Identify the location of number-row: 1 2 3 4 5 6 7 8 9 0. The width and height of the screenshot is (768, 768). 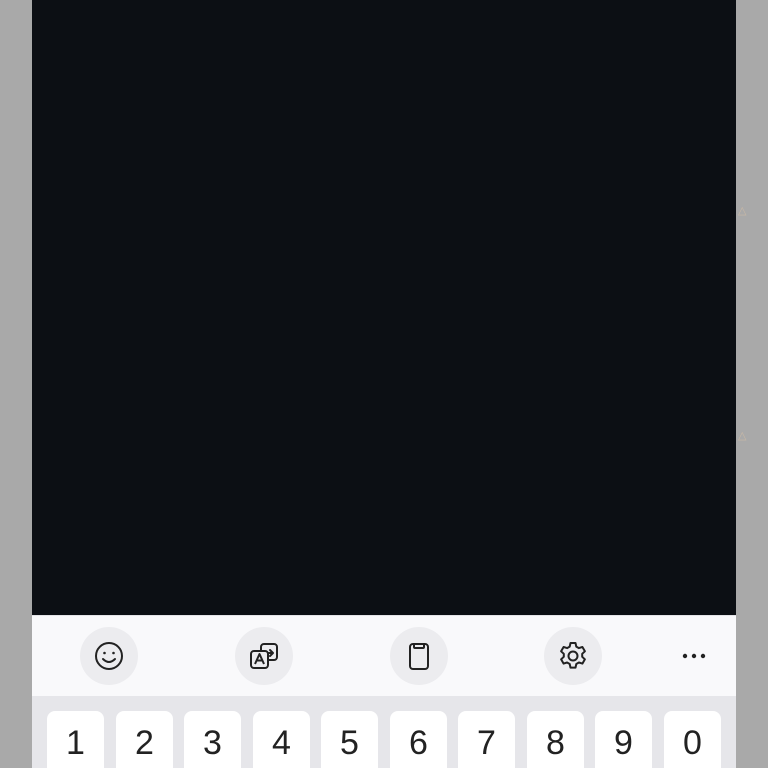
(384, 732).